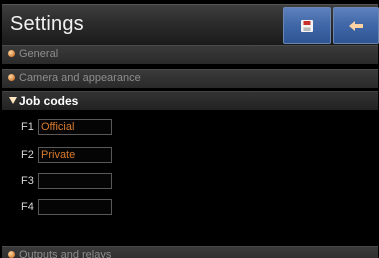 This screenshot has width=379, height=258. Describe the element at coordinates (80, 78) in the screenshot. I see `section-camera-label: Camera and appearance` at that location.